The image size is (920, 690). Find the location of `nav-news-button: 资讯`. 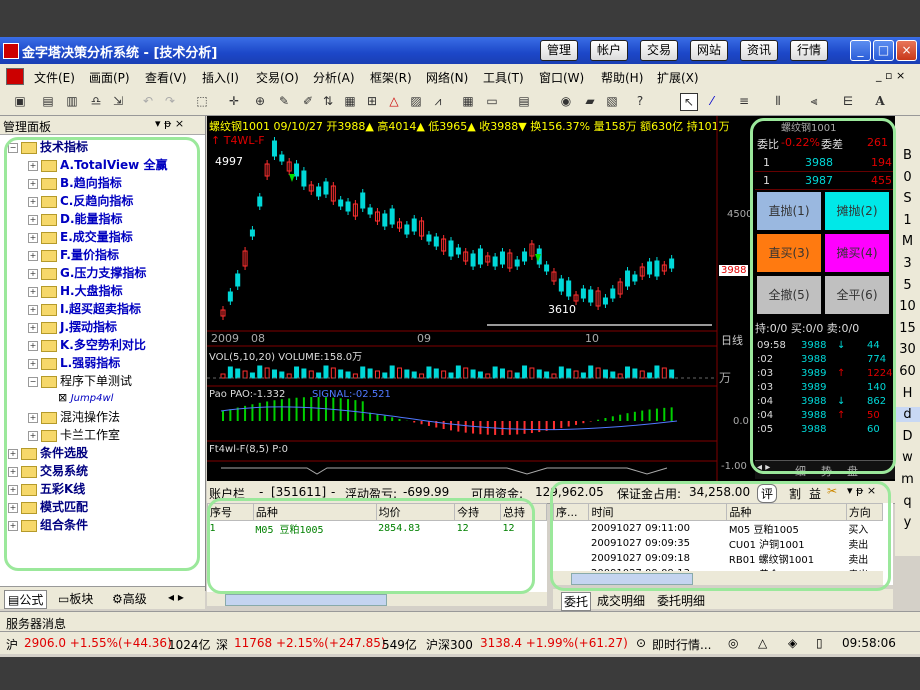

nav-news-button: 资讯 is located at coordinates (759, 50).